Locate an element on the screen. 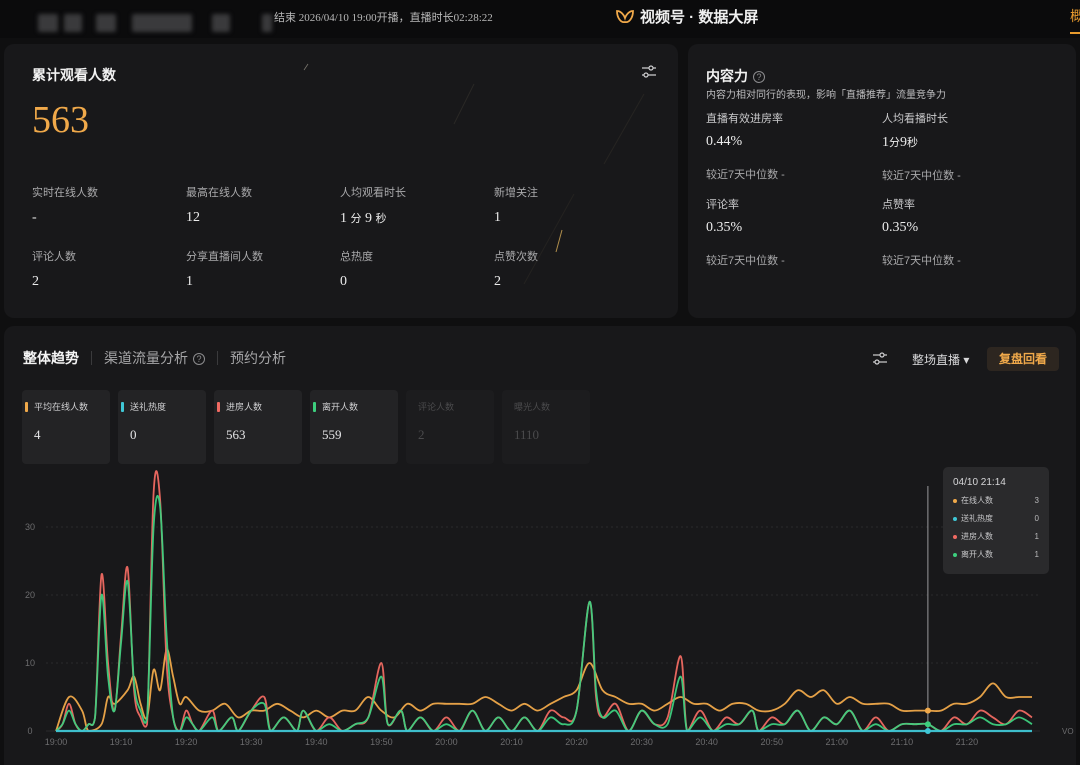  stat-value: 1 分 9 秒 is located at coordinates (373, 218).